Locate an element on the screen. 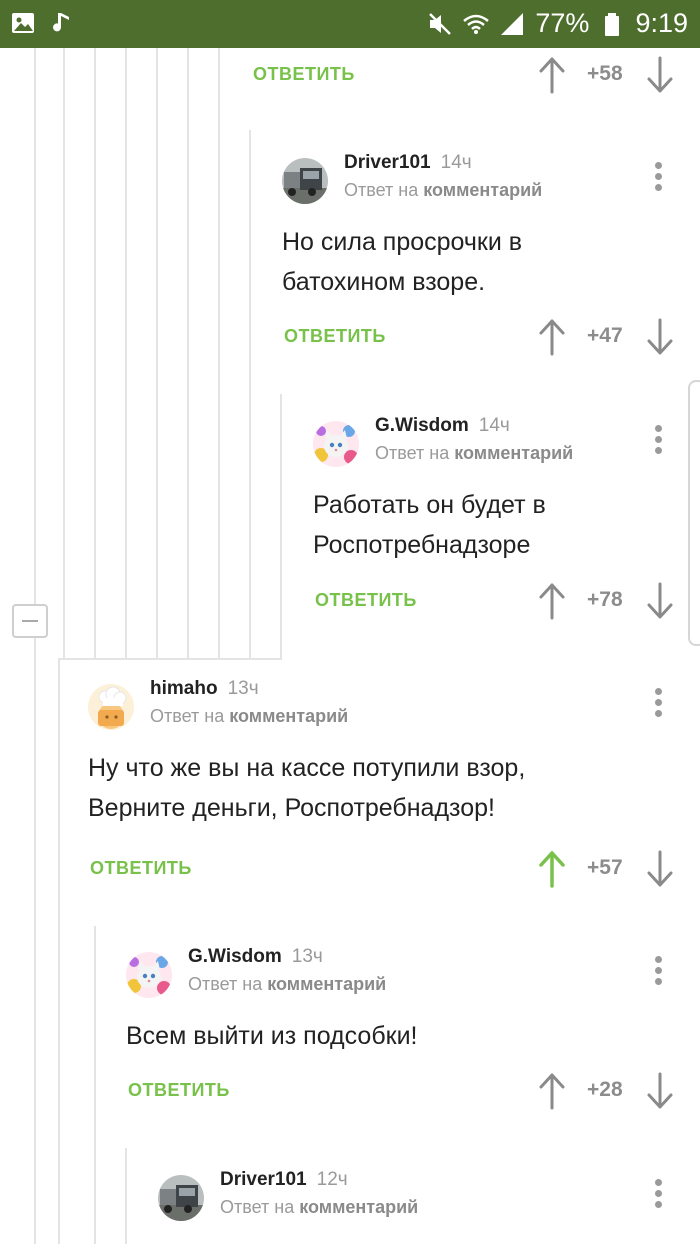 The width and height of the screenshot is (700, 1244). action-row: ОТВЕТИТЬ +57 is located at coordinates (385, 870).